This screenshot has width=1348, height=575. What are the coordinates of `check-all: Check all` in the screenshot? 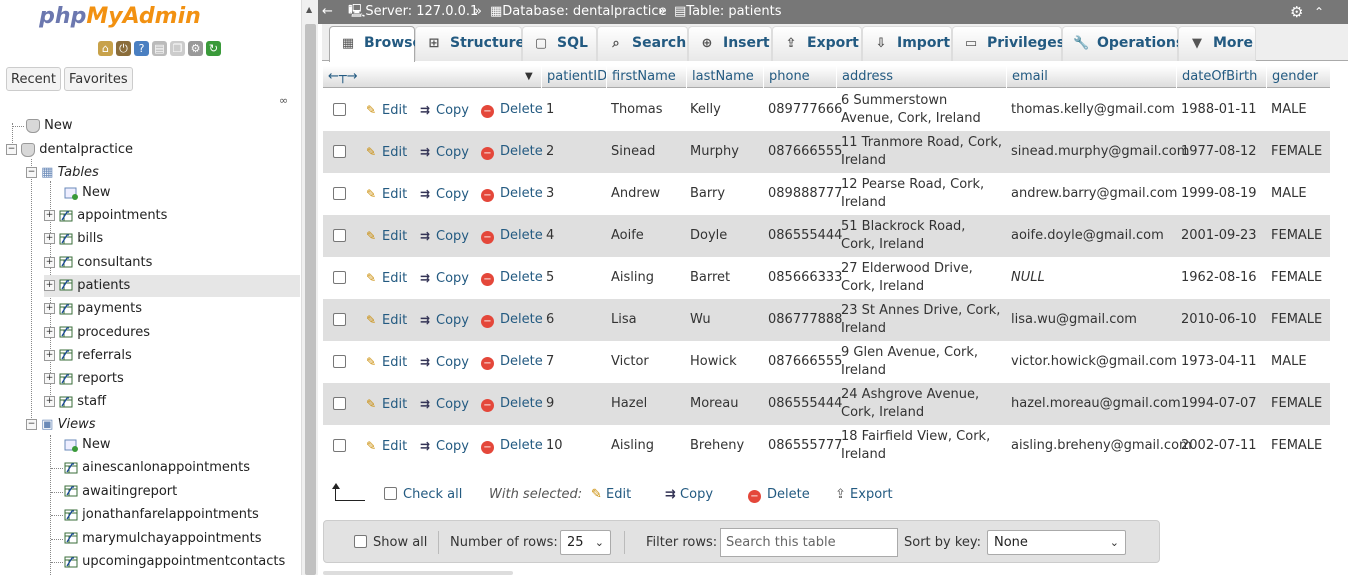 It's located at (423, 494).